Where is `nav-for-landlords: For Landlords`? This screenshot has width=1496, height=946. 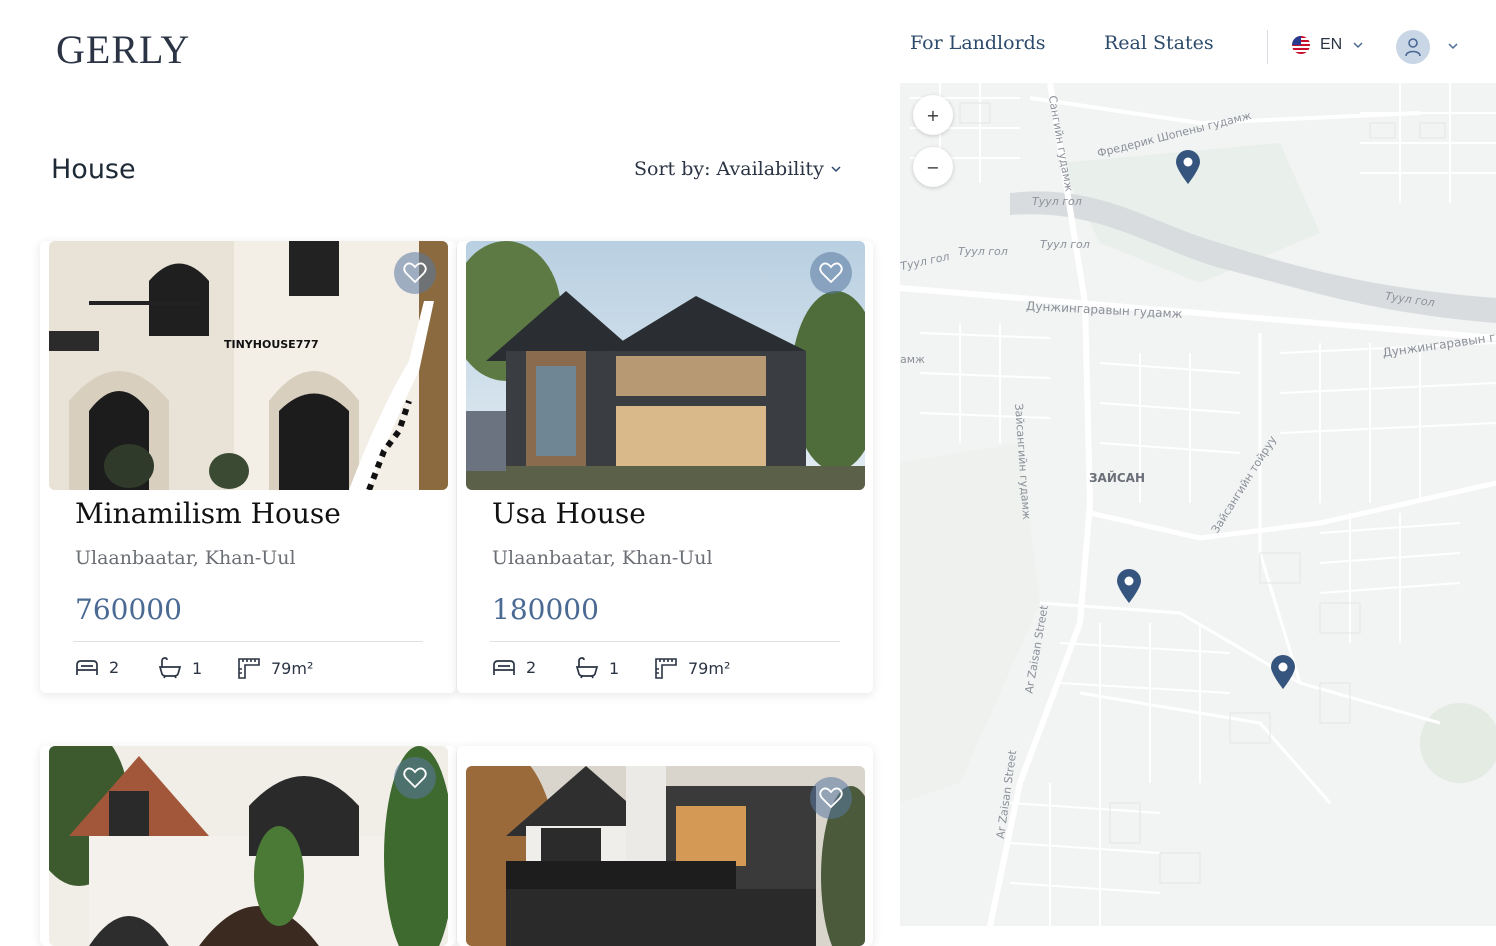 nav-for-landlords: For Landlords is located at coordinates (978, 43).